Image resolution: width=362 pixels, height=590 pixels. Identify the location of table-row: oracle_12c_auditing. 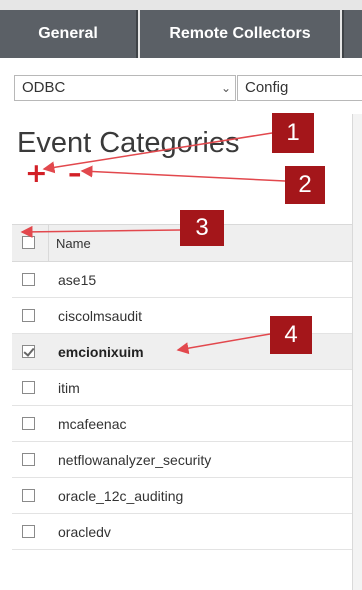
(182, 496).